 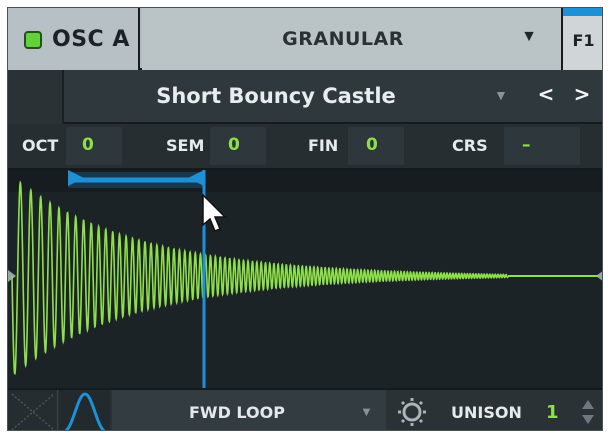 What do you see at coordinates (220, 146) in the screenshot?
I see `tune-semitone: SEM 0` at bounding box center [220, 146].